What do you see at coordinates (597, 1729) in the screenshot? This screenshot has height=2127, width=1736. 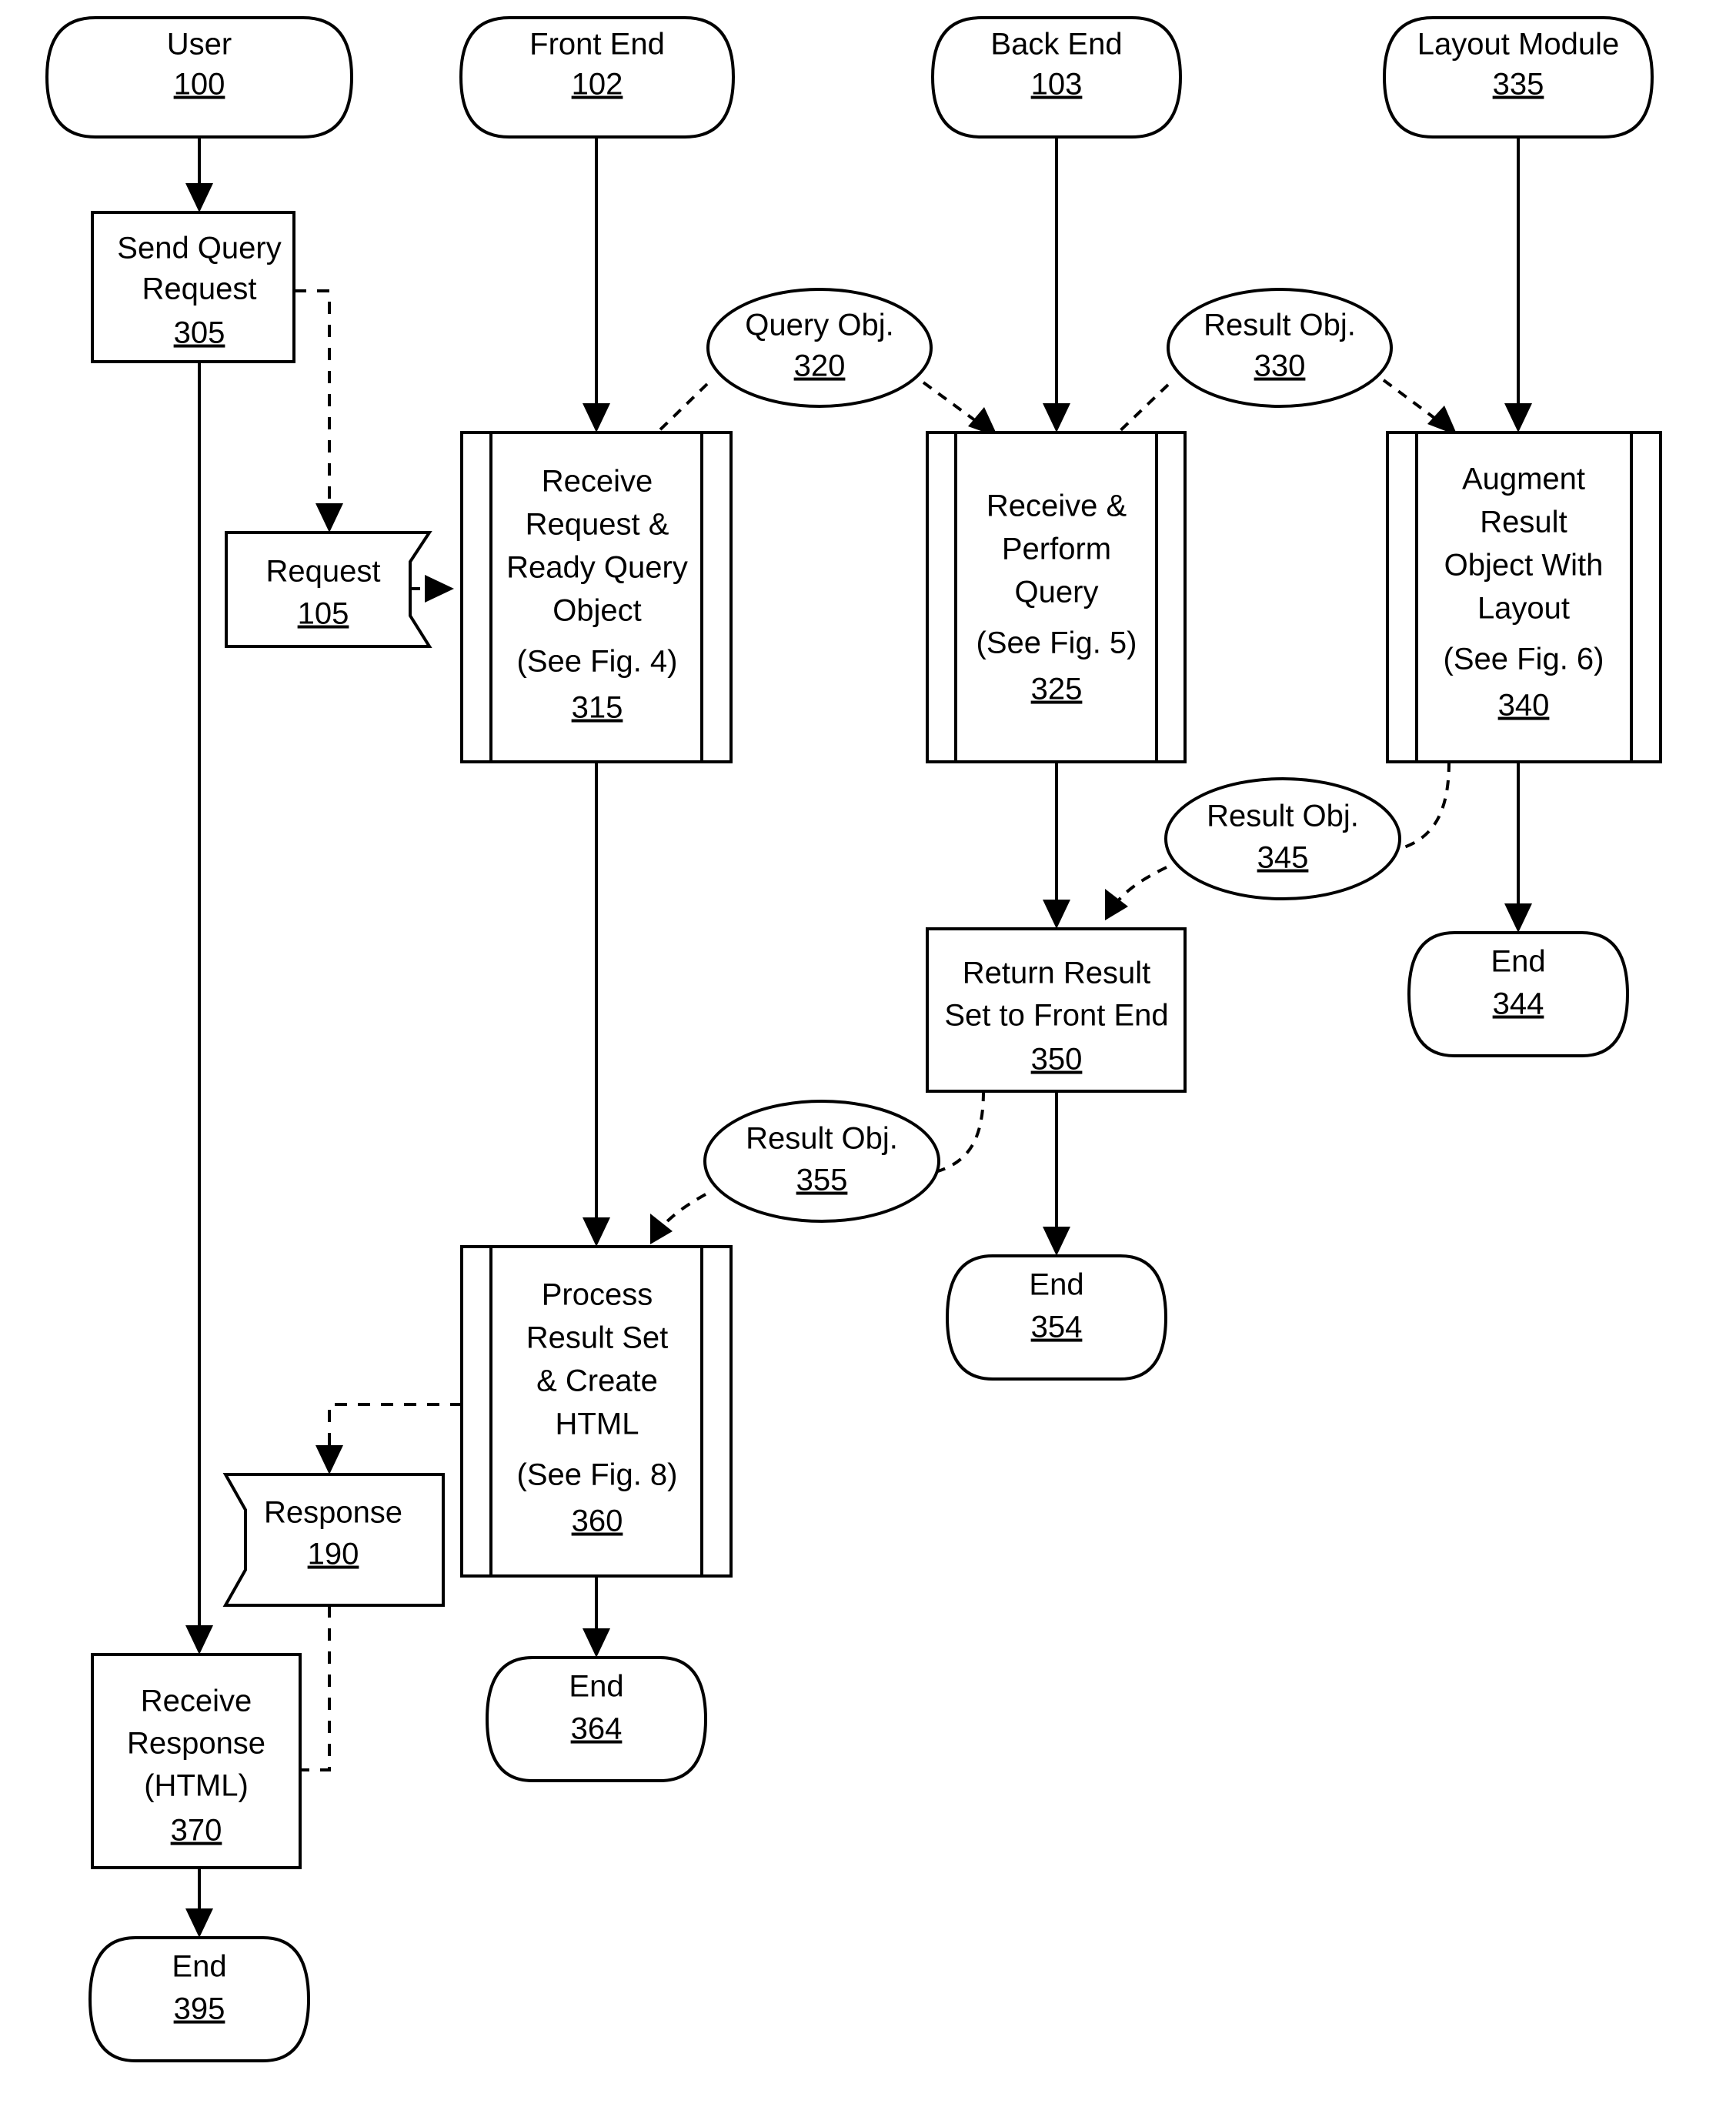 I see `node-end-364-number: 364` at bounding box center [597, 1729].